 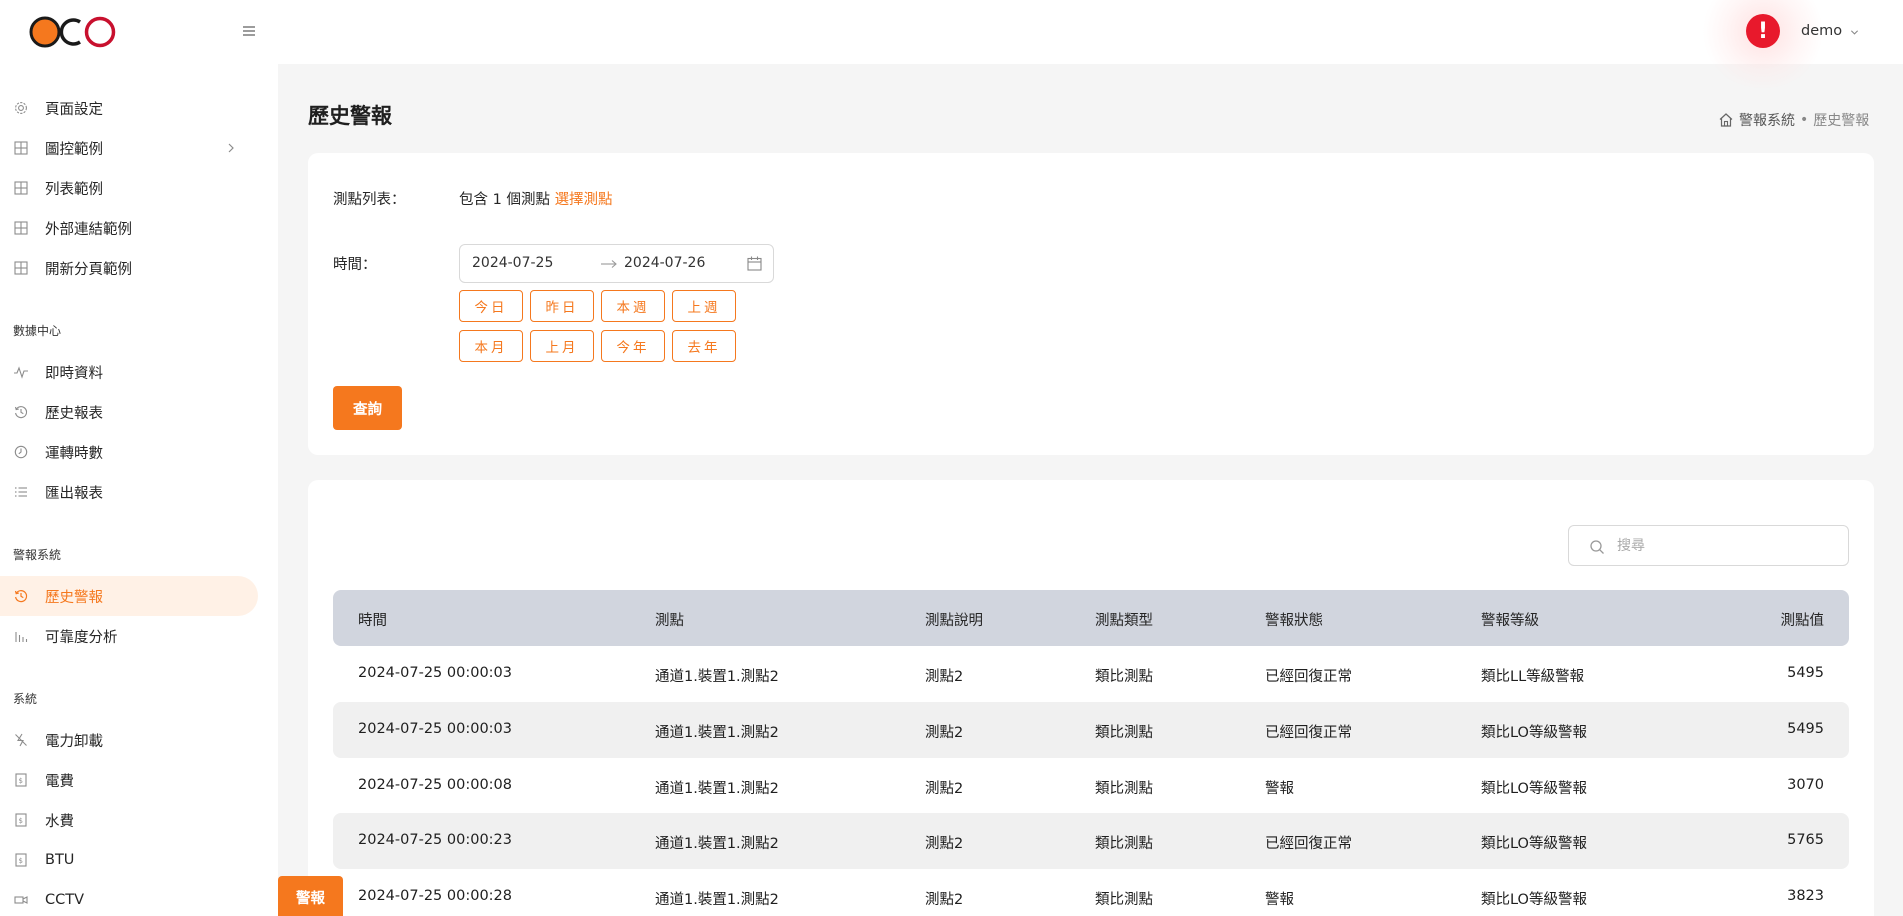 What do you see at coordinates (1854, 32) in the screenshot?
I see `chevron-down-icon` at bounding box center [1854, 32].